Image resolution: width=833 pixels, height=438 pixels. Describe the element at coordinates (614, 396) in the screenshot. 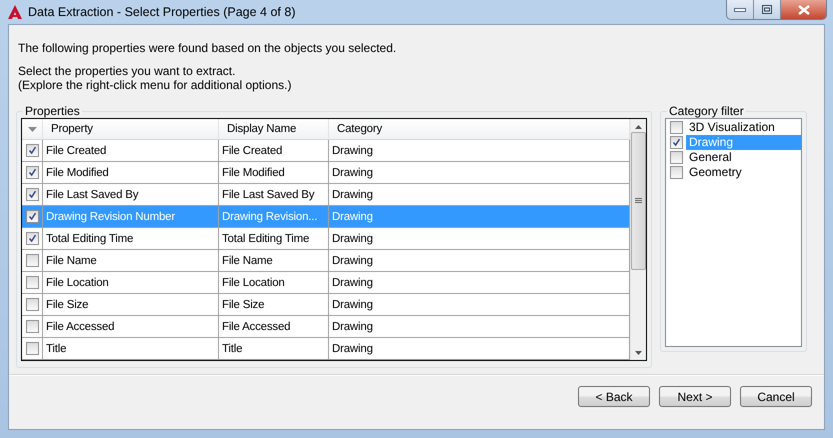

I see `back-button: < Back` at that location.